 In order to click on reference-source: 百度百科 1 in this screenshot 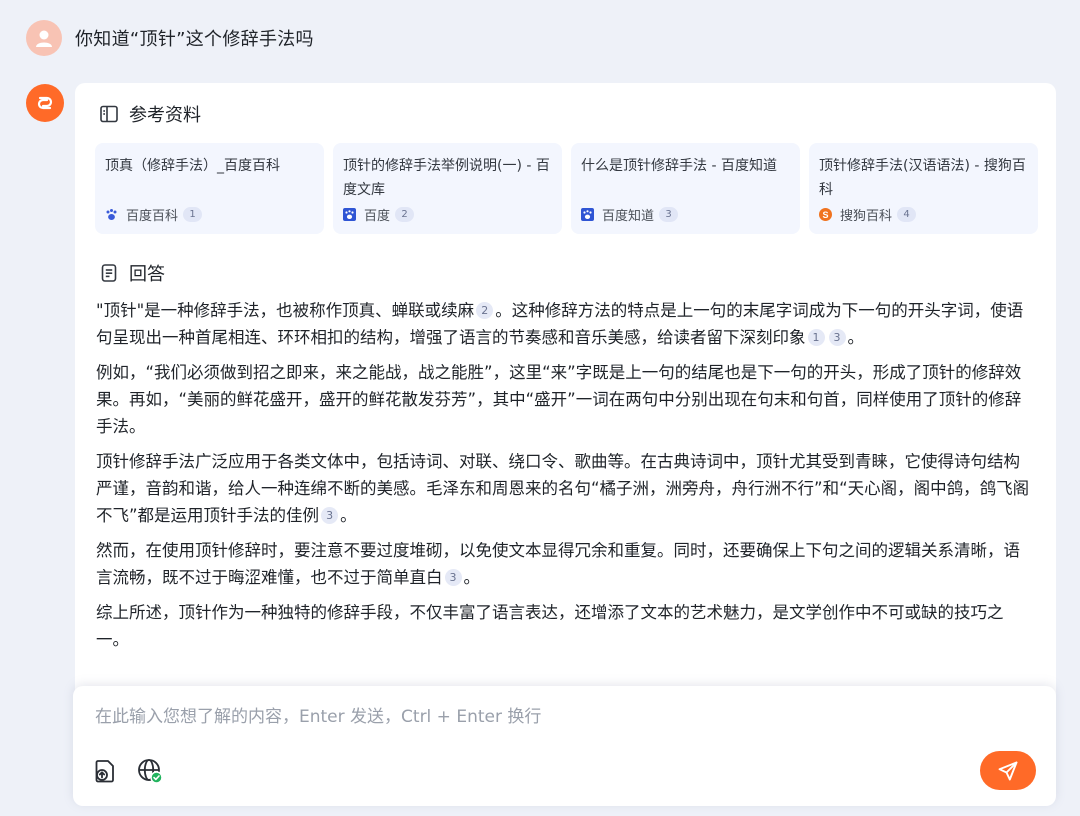, I will do `click(154, 214)`.